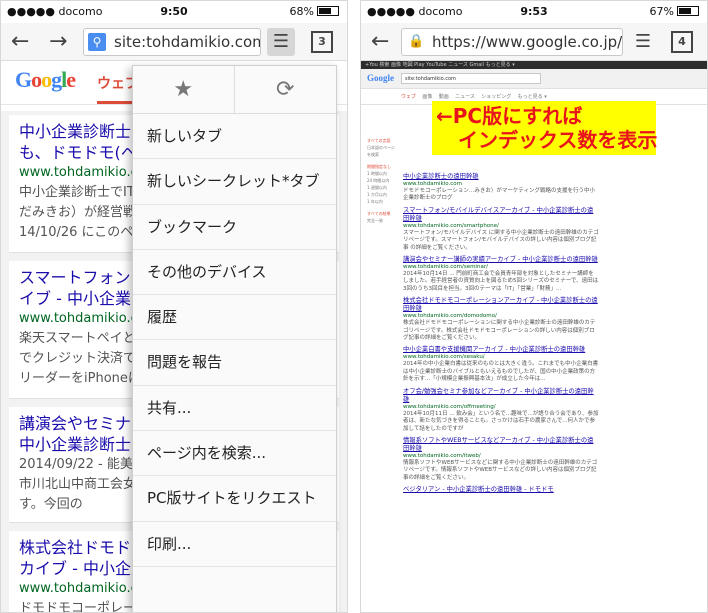  I want to click on browser-toolbar: ← 🔒 https://www.google.co.jp/se ☰ 4, so click(534, 42).